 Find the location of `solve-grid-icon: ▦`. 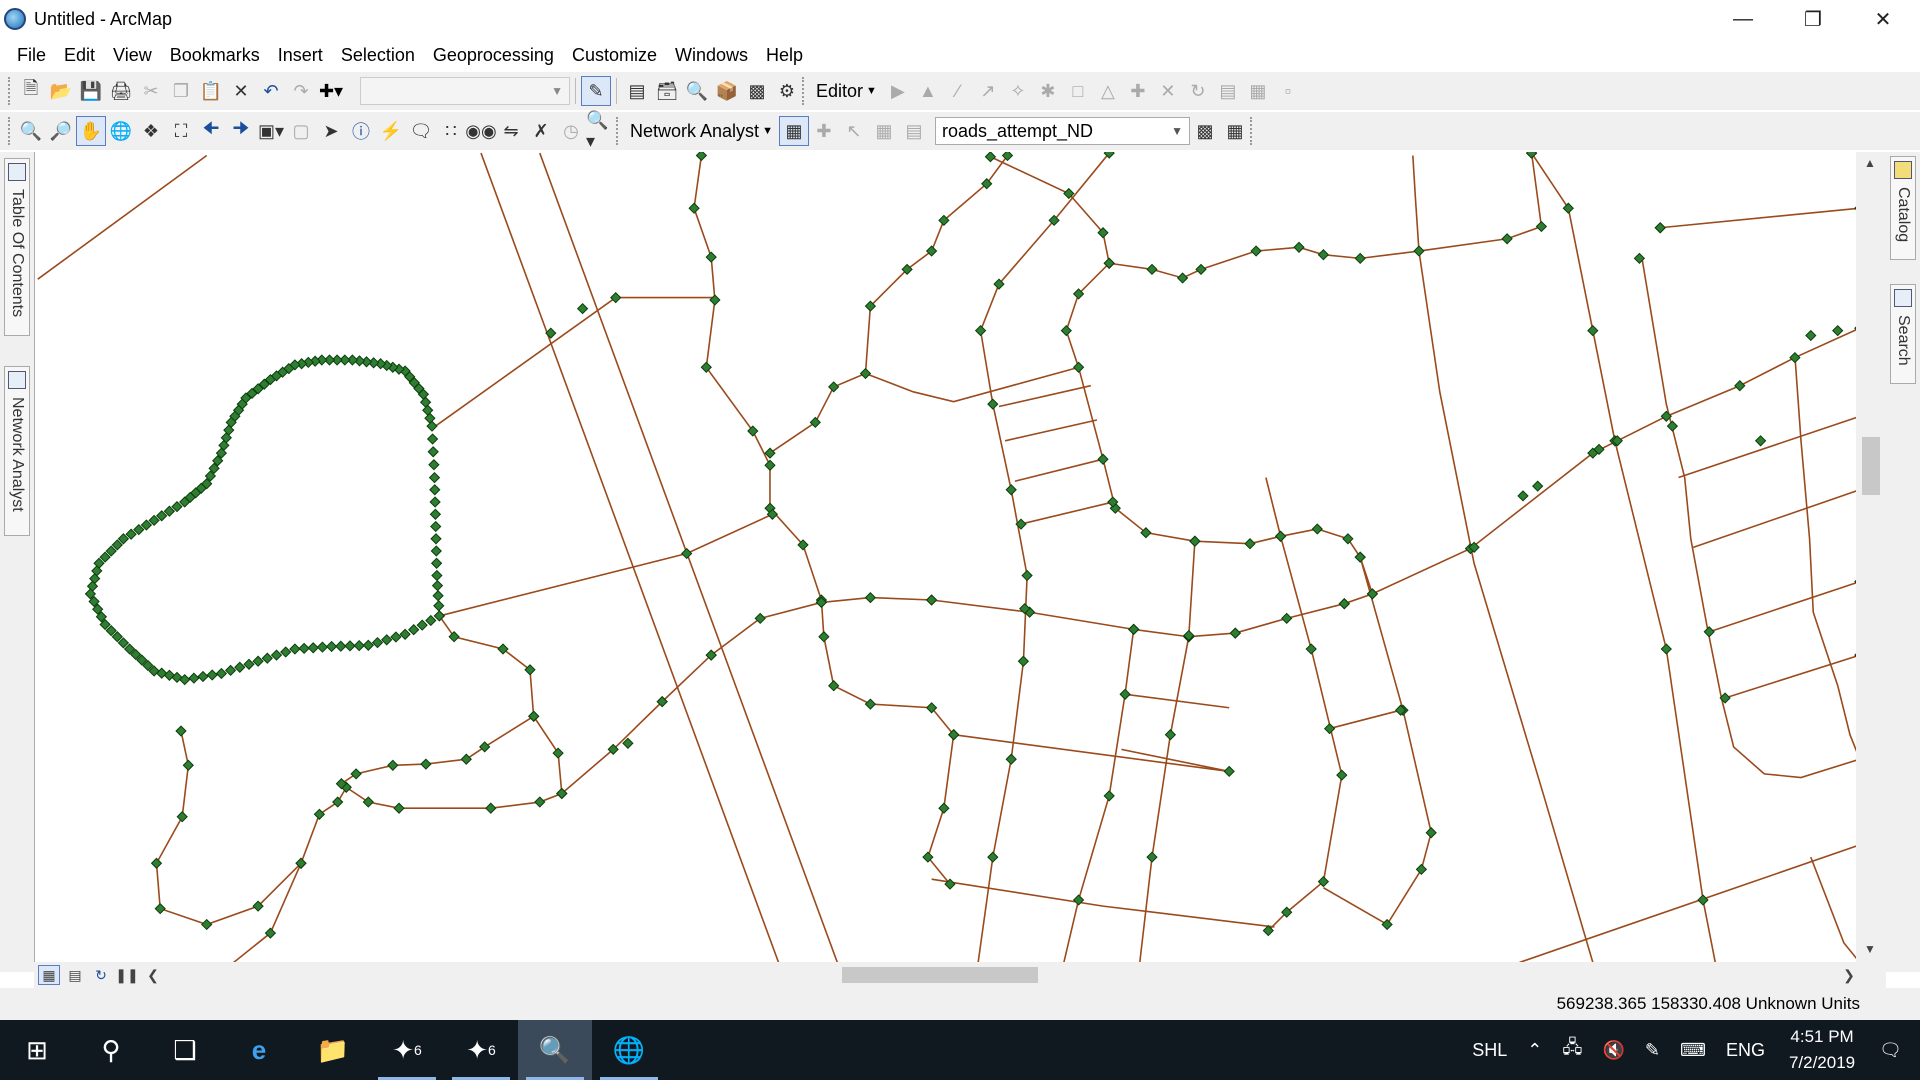

solve-grid-icon: ▦ is located at coordinates (884, 131).